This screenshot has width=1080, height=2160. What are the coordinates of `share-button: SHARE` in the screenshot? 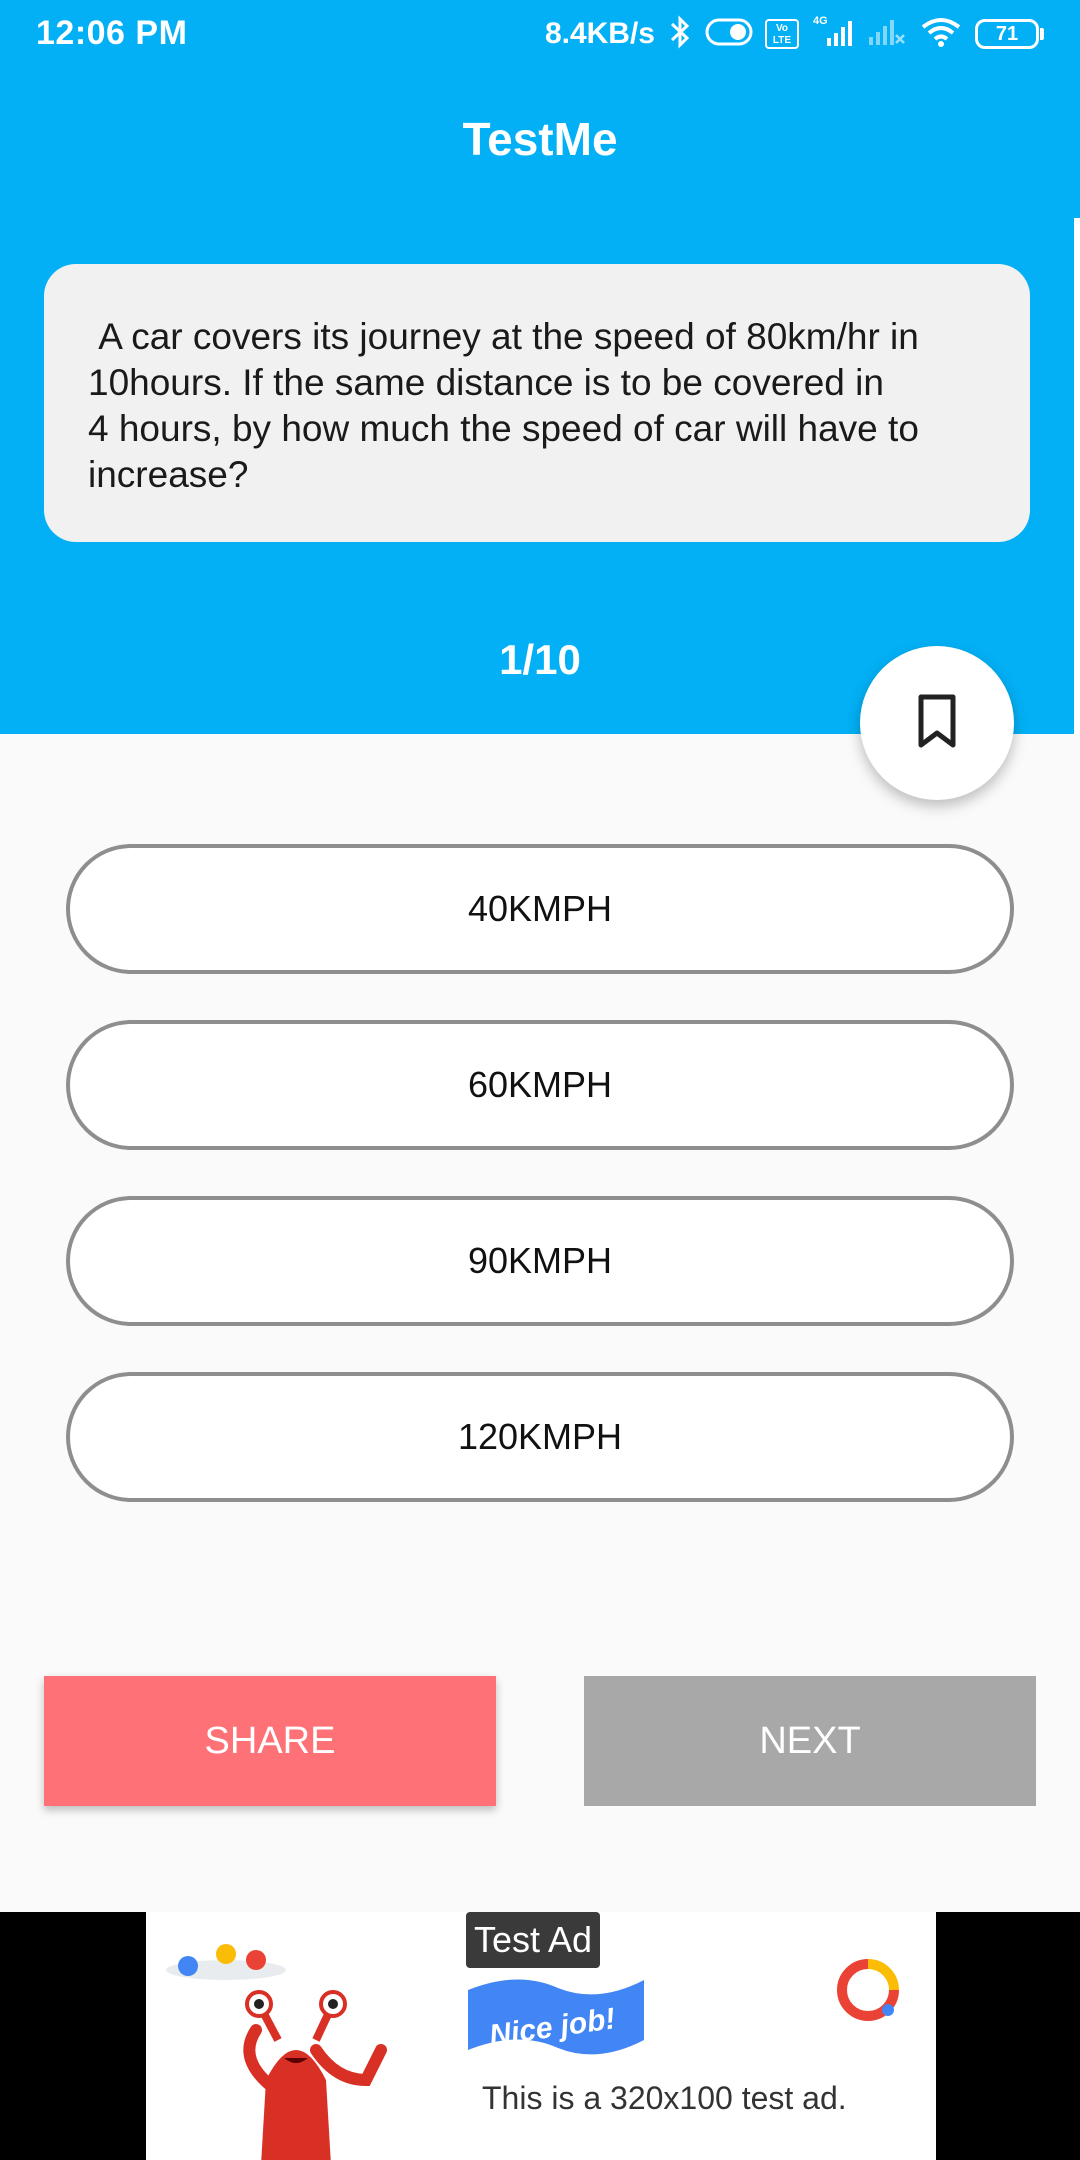 It's located at (270, 1741).